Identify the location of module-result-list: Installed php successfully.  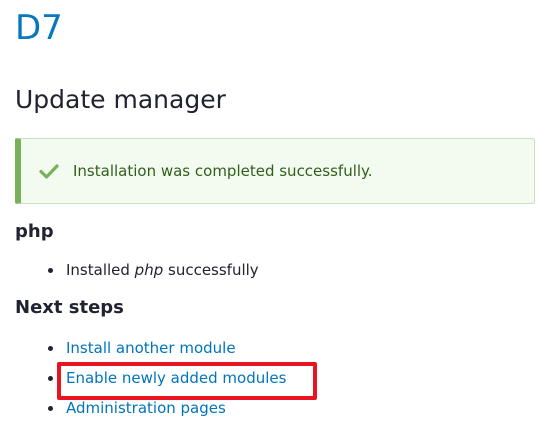
(129, 270).